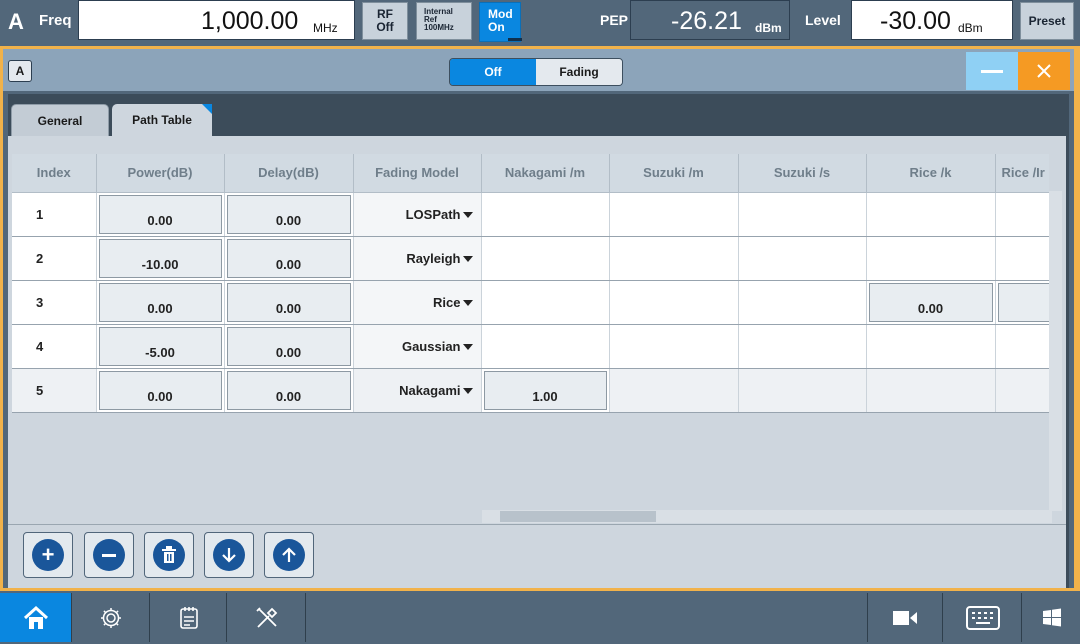 The height and width of the screenshot is (644, 1080). I want to click on bottom-taskbar, so click(540, 617).